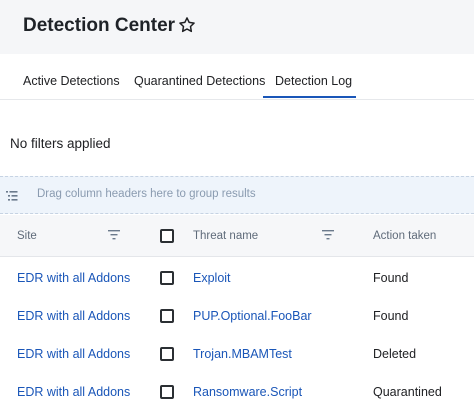 This screenshot has width=474, height=409. Describe the element at coordinates (309, 97) in the screenshot. I see `active-tab-indicator` at that location.